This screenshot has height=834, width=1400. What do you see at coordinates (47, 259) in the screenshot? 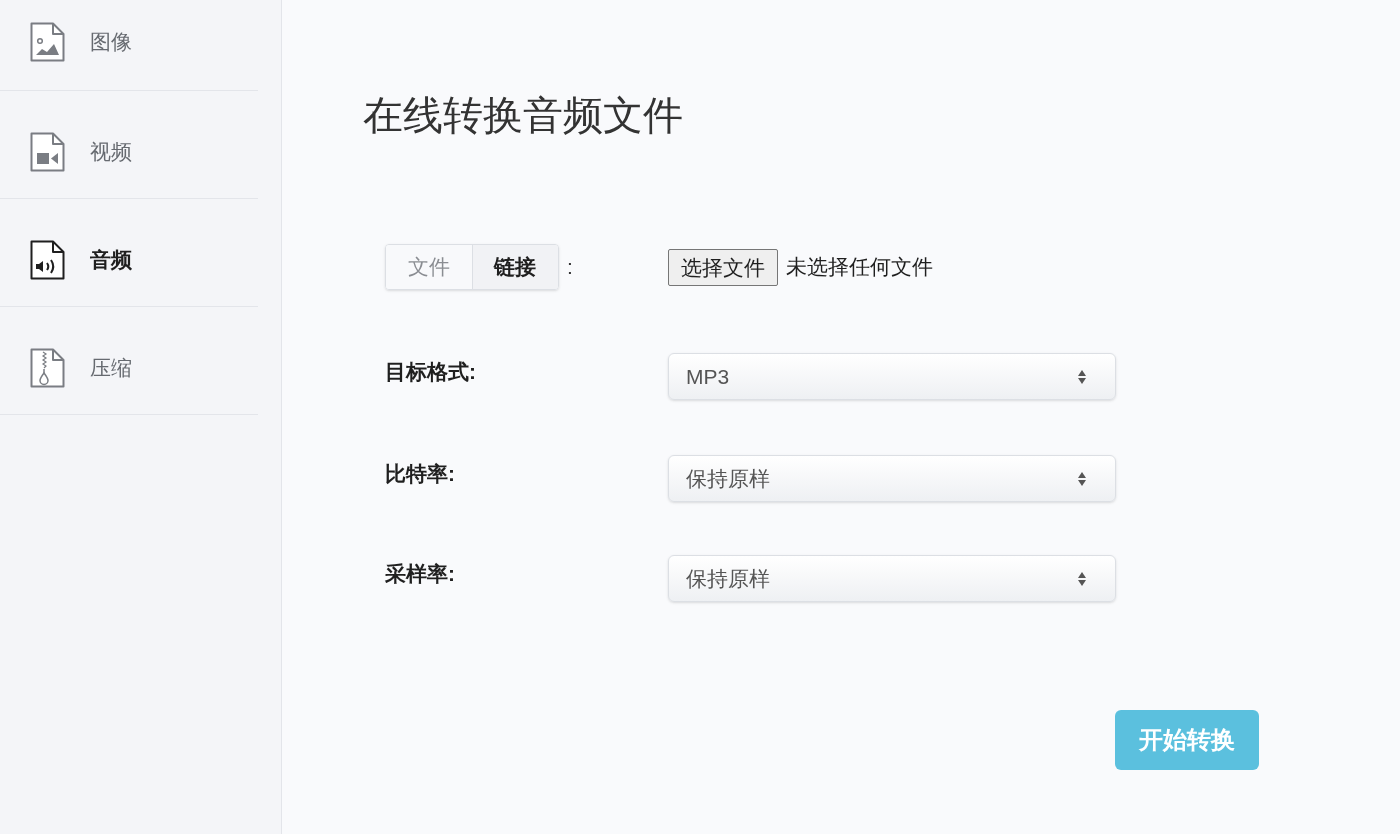
I see `audio-file-icon` at bounding box center [47, 259].